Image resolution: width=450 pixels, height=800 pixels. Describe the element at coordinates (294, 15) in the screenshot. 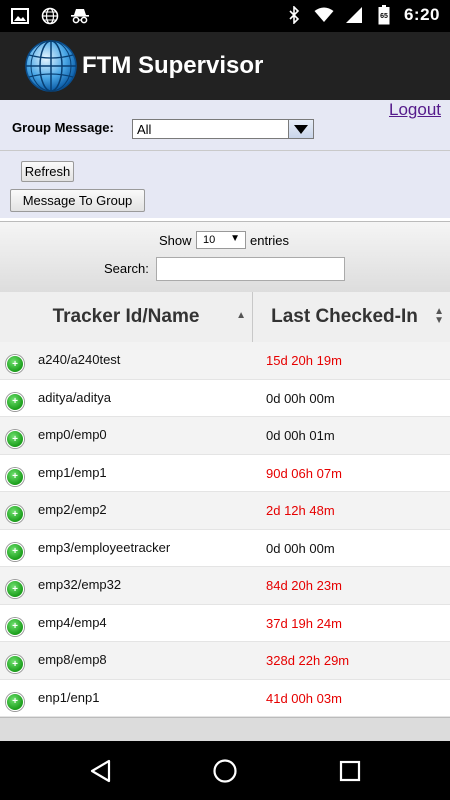

I see `bluetooth-icon` at that location.